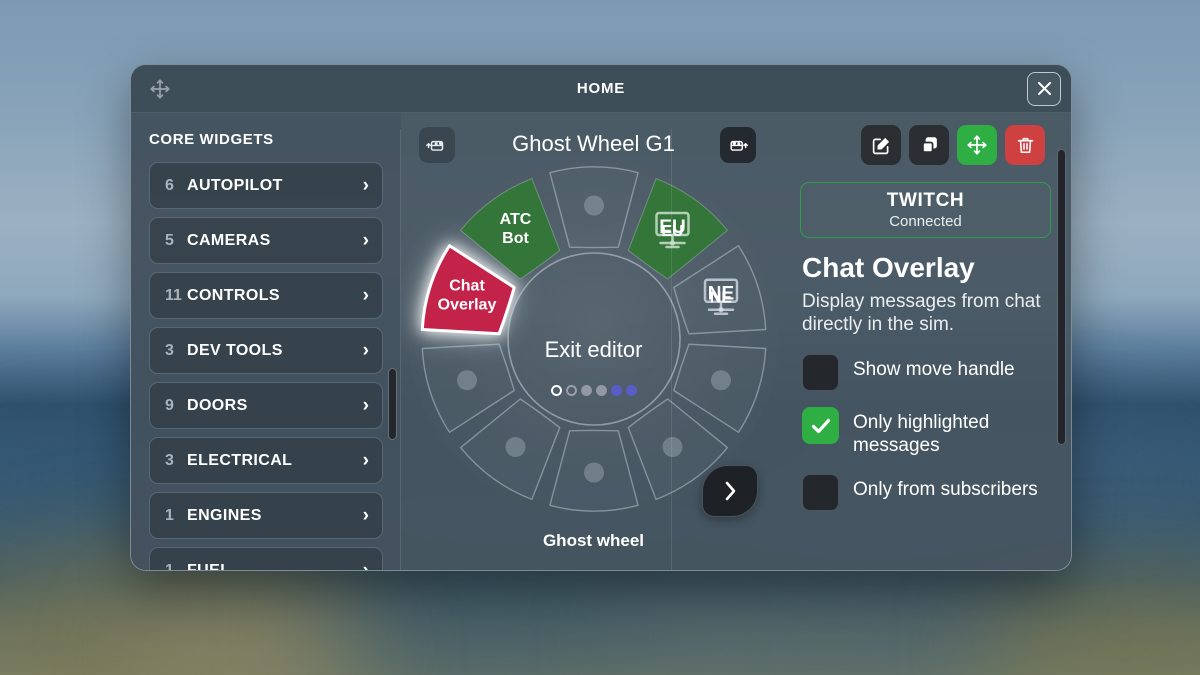 This screenshot has height=675, width=1200. I want to click on sidebar-item-label: CAMERAS, so click(229, 240).